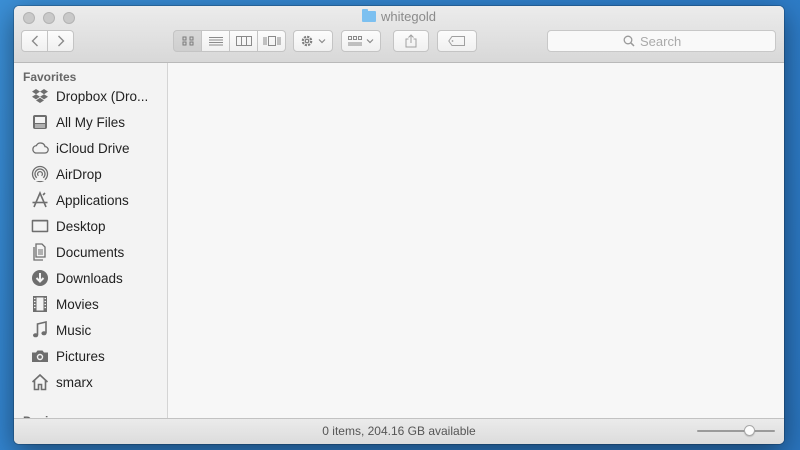  I want to click on sidebar-item-music: Music, so click(90, 330).